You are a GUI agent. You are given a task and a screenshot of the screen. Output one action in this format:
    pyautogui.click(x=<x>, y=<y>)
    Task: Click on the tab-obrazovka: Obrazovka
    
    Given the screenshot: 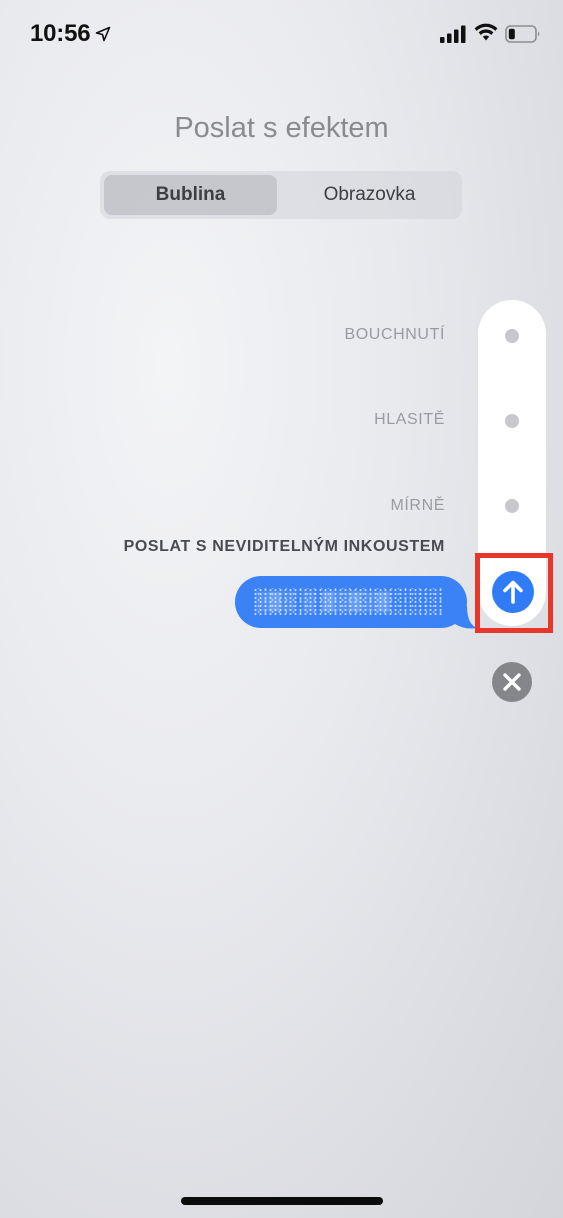 What is the action you would take?
    pyautogui.click(x=369, y=195)
    